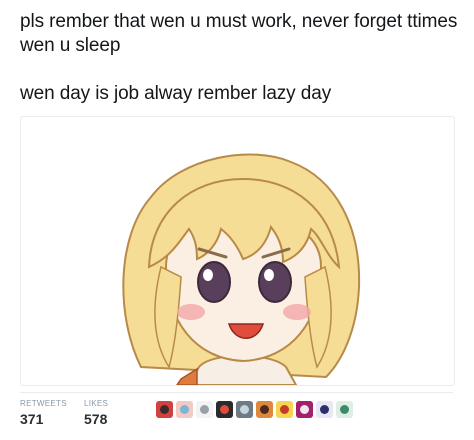 The height and width of the screenshot is (440, 474). What do you see at coordinates (254, 409) in the screenshot?
I see `liker-avatars` at bounding box center [254, 409].